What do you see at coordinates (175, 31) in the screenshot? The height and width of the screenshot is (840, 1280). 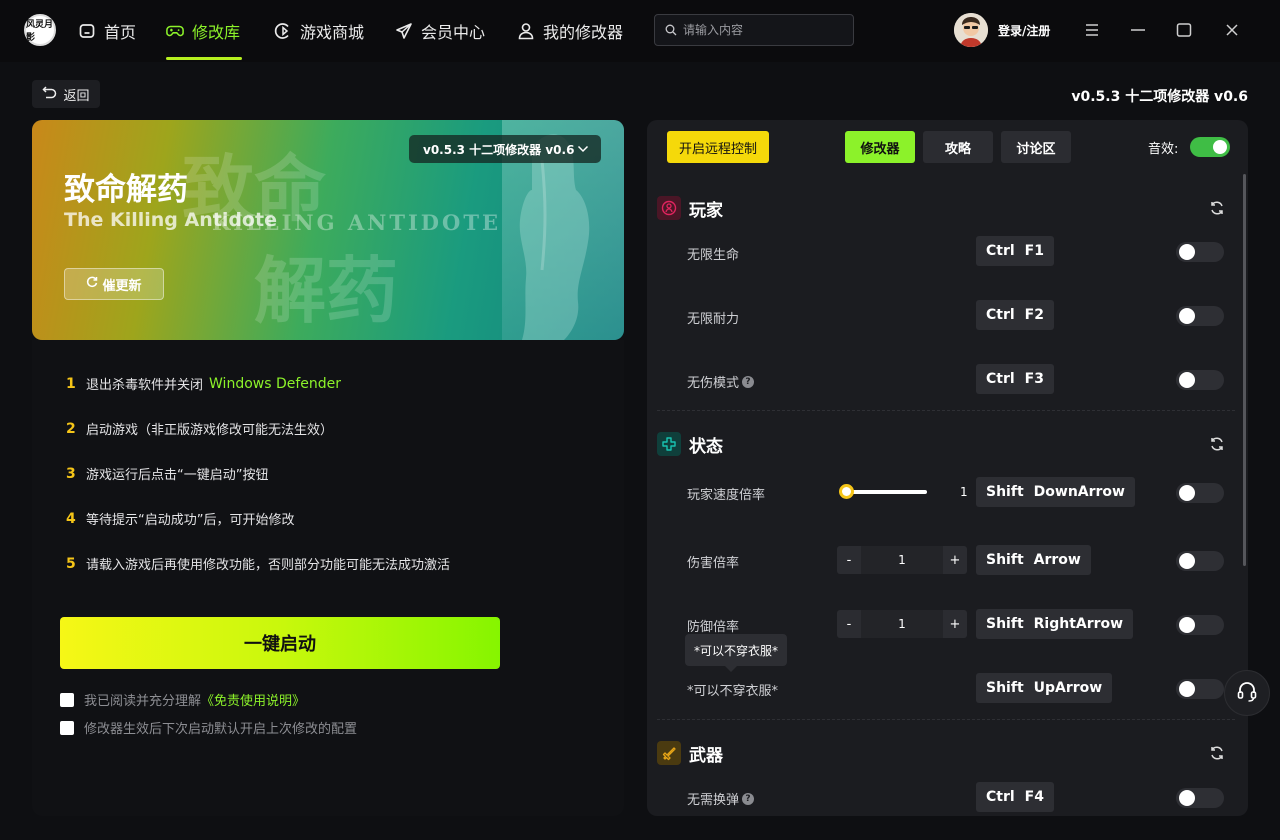 I see `gamepad-icon` at bounding box center [175, 31].